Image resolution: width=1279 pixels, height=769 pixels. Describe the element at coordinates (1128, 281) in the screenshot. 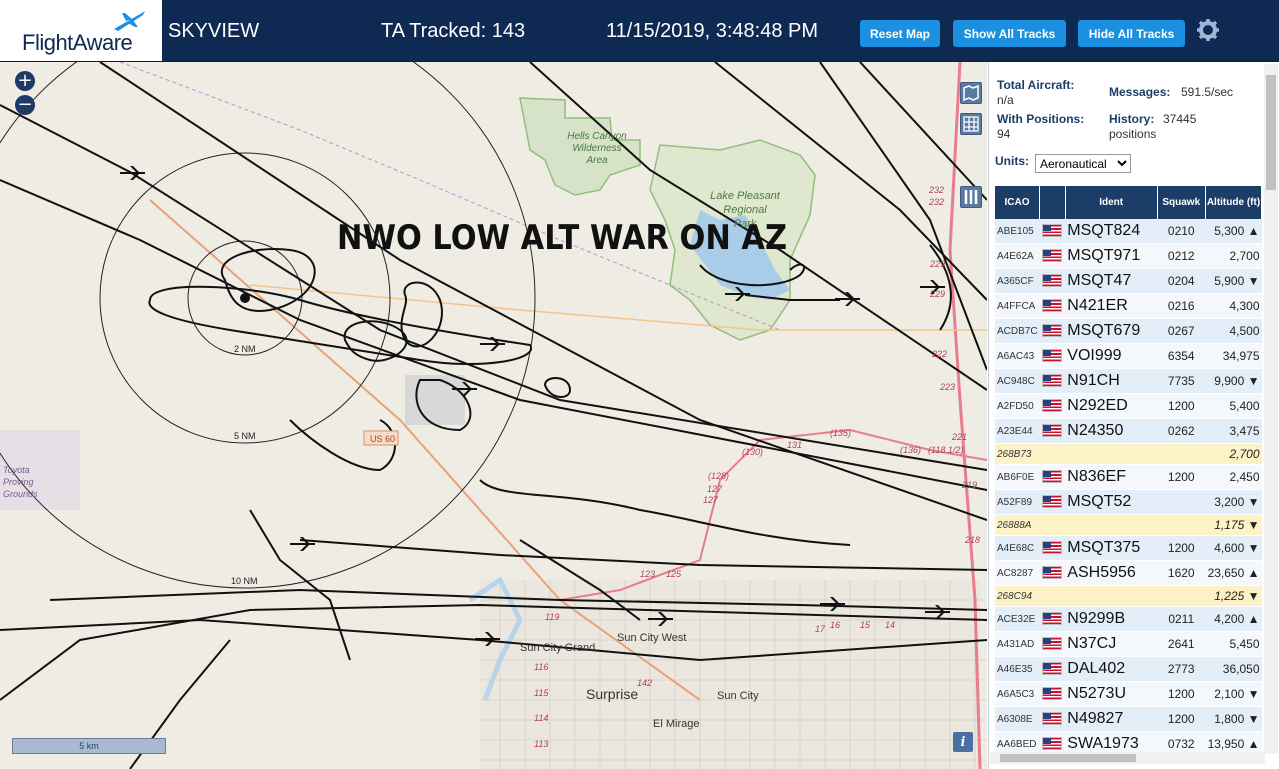

I see `aircraft-row: A365CF MSQT47 0204 5,900 ▼` at that location.